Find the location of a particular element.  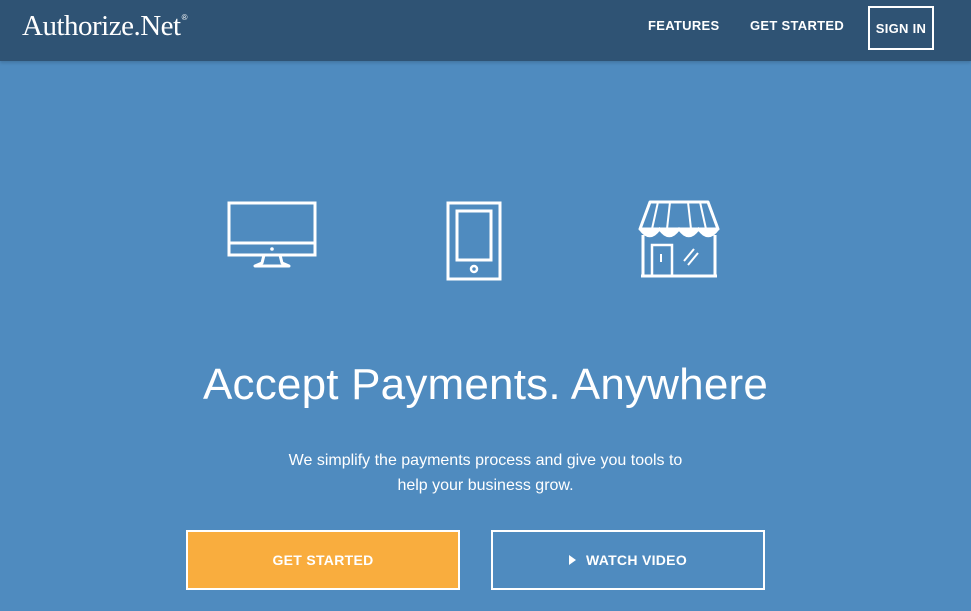

mobile-phone-icon is located at coordinates (474, 241).